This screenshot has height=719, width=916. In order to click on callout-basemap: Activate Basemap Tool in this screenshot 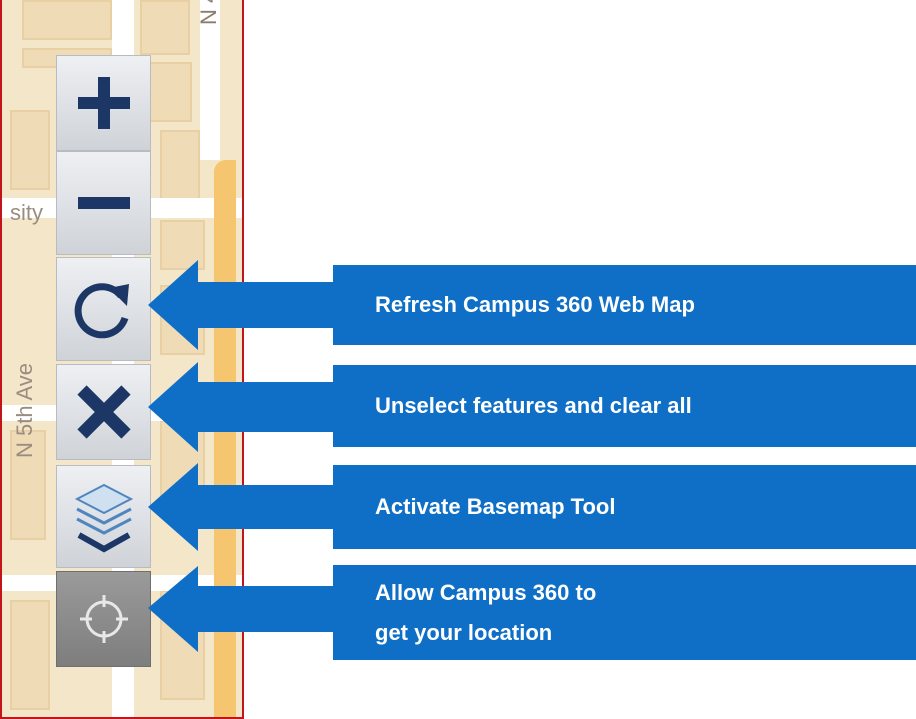, I will do `click(532, 507)`.